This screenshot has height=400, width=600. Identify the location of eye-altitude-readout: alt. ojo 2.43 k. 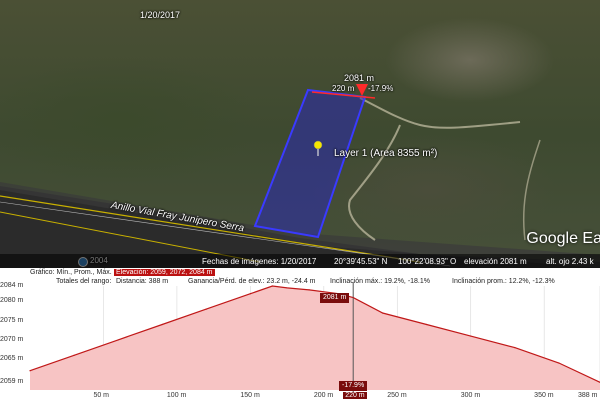
(570, 261).